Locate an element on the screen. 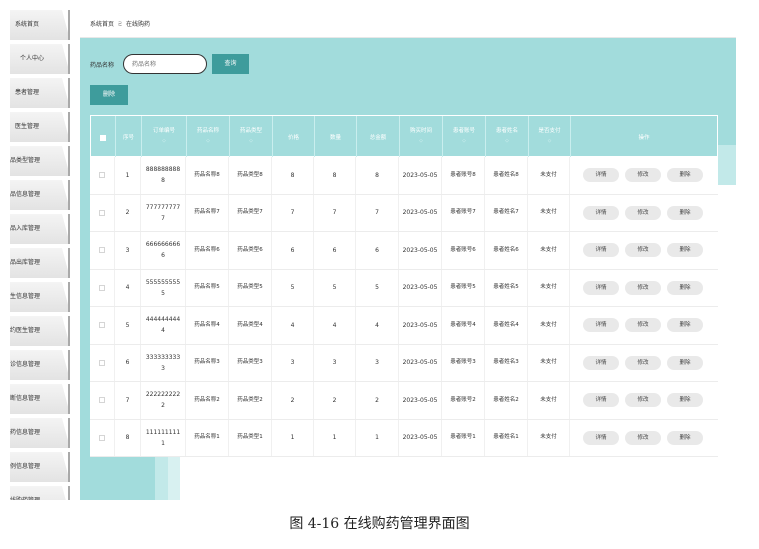 The height and width of the screenshot is (549, 759). breadcrumb-home: 系统首页 is located at coordinates (102, 24).